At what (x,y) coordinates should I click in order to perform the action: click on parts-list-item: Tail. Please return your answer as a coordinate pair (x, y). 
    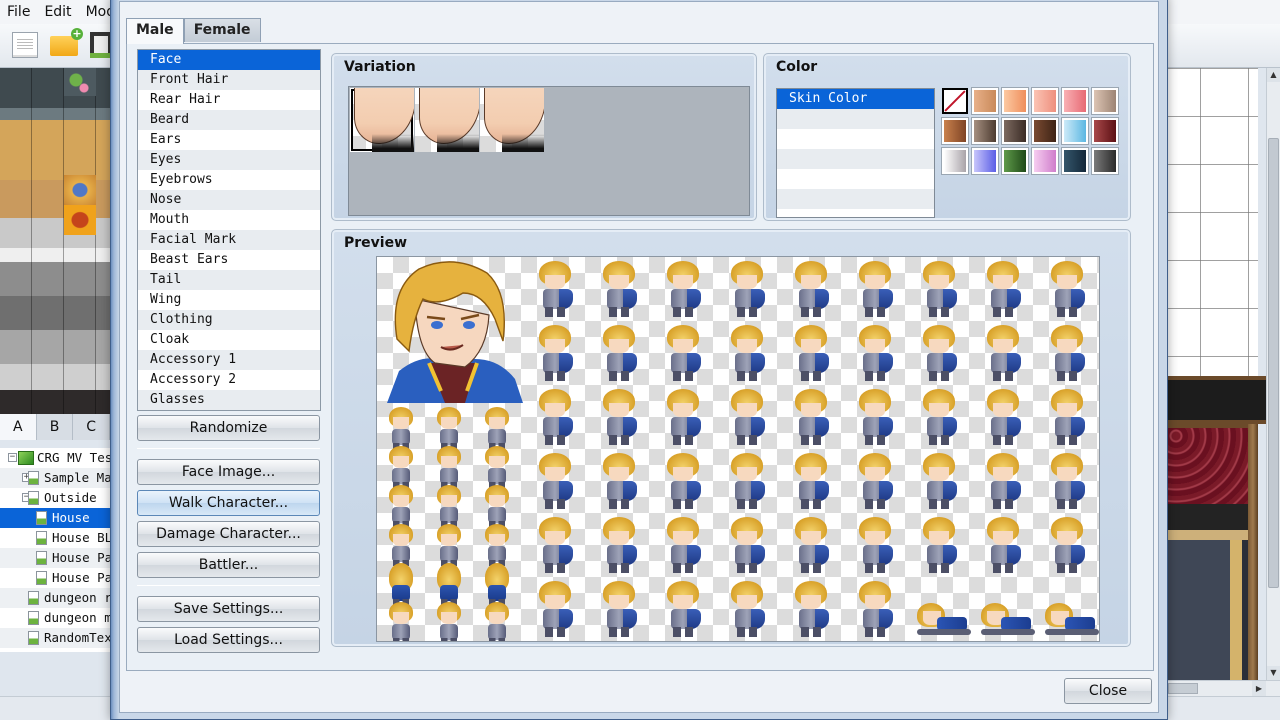
    Looking at the image, I should click on (229, 280).